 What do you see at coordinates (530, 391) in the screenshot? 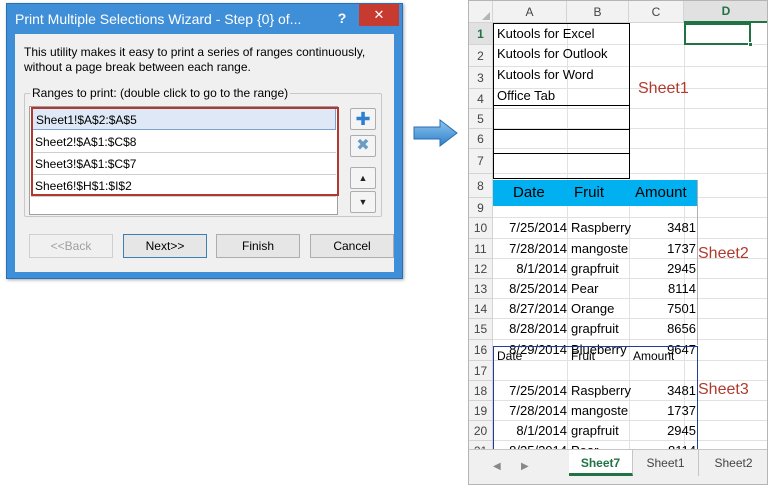
I see `sheet3-cell-r1-c1: 7/25/2014` at bounding box center [530, 391].